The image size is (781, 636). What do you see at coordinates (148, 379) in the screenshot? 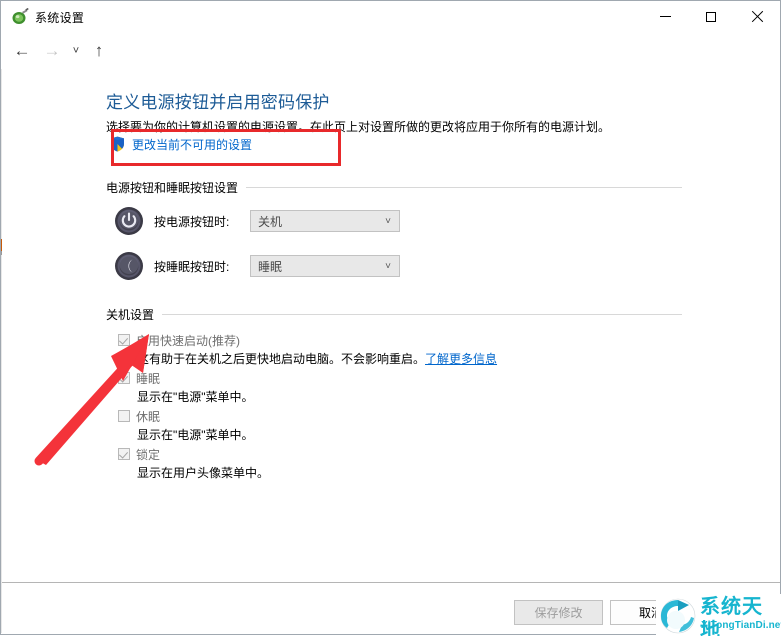
I see `checkbox-label: 睡眠` at bounding box center [148, 379].